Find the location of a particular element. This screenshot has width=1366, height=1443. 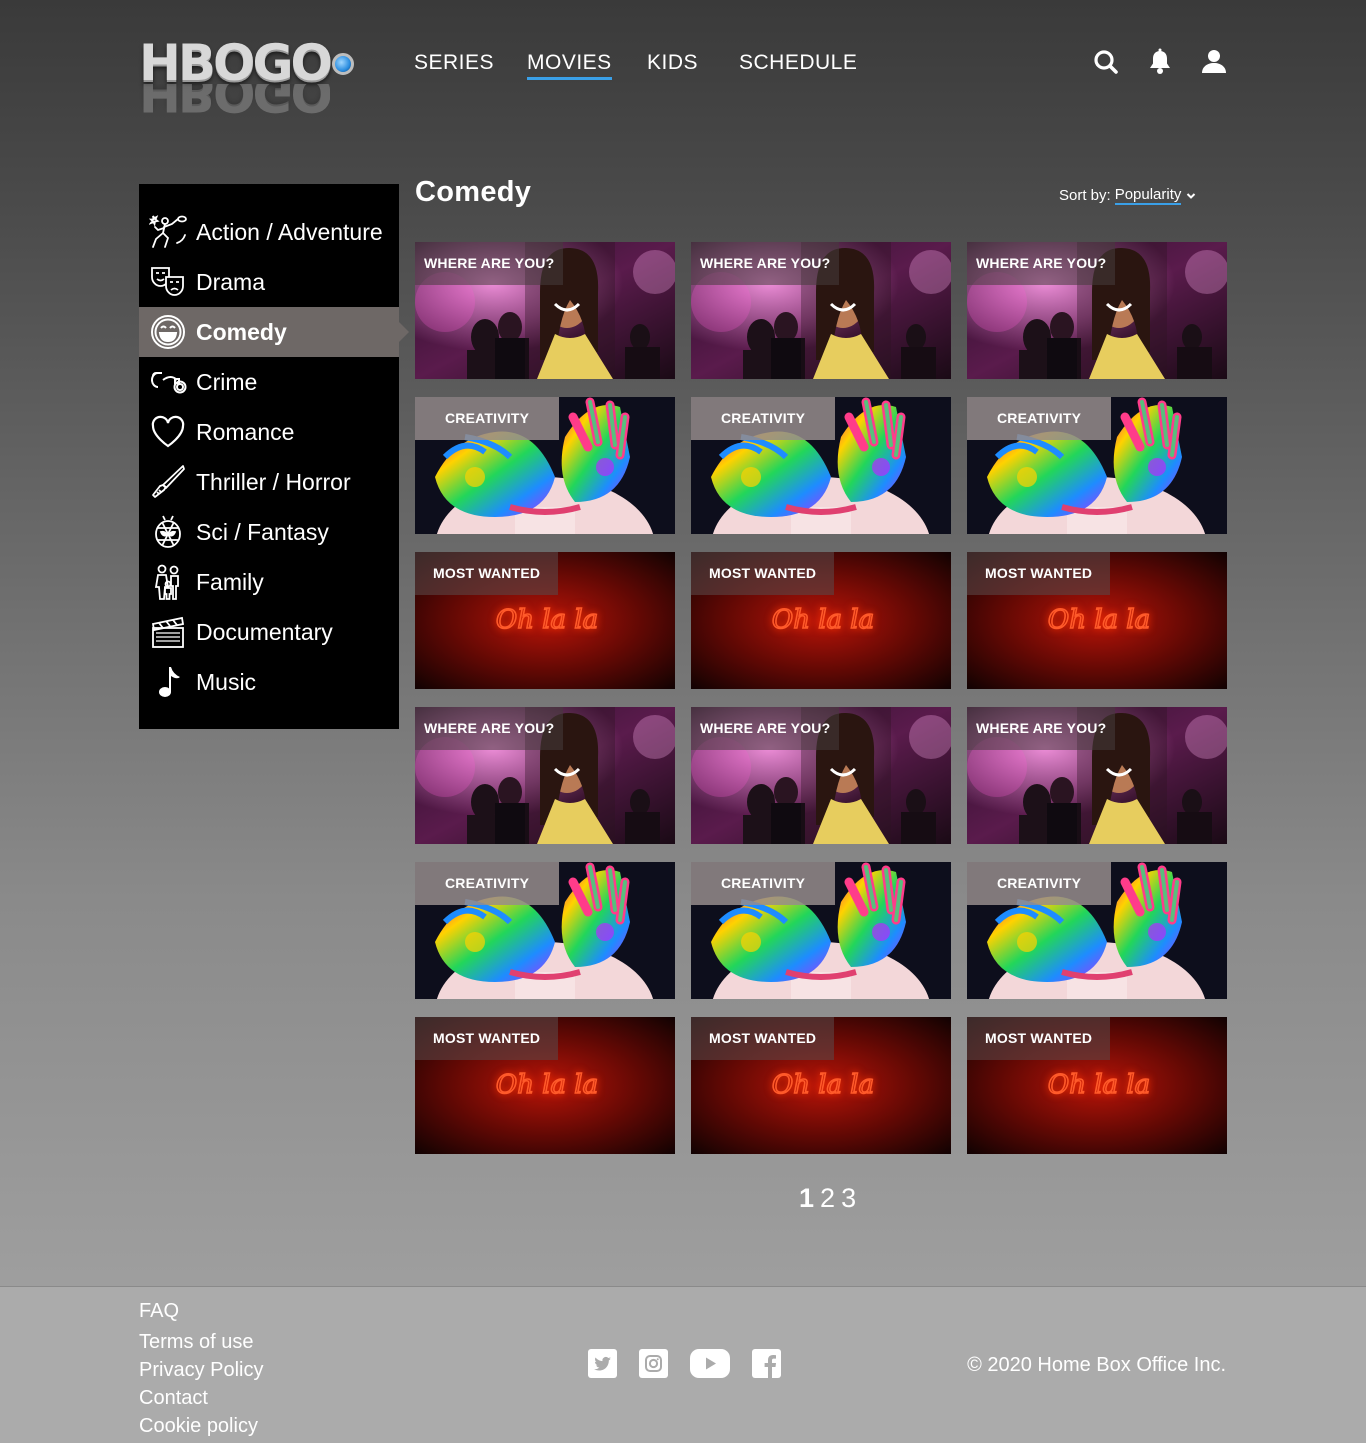

handcuffs-icon is located at coordinates (169, 383).